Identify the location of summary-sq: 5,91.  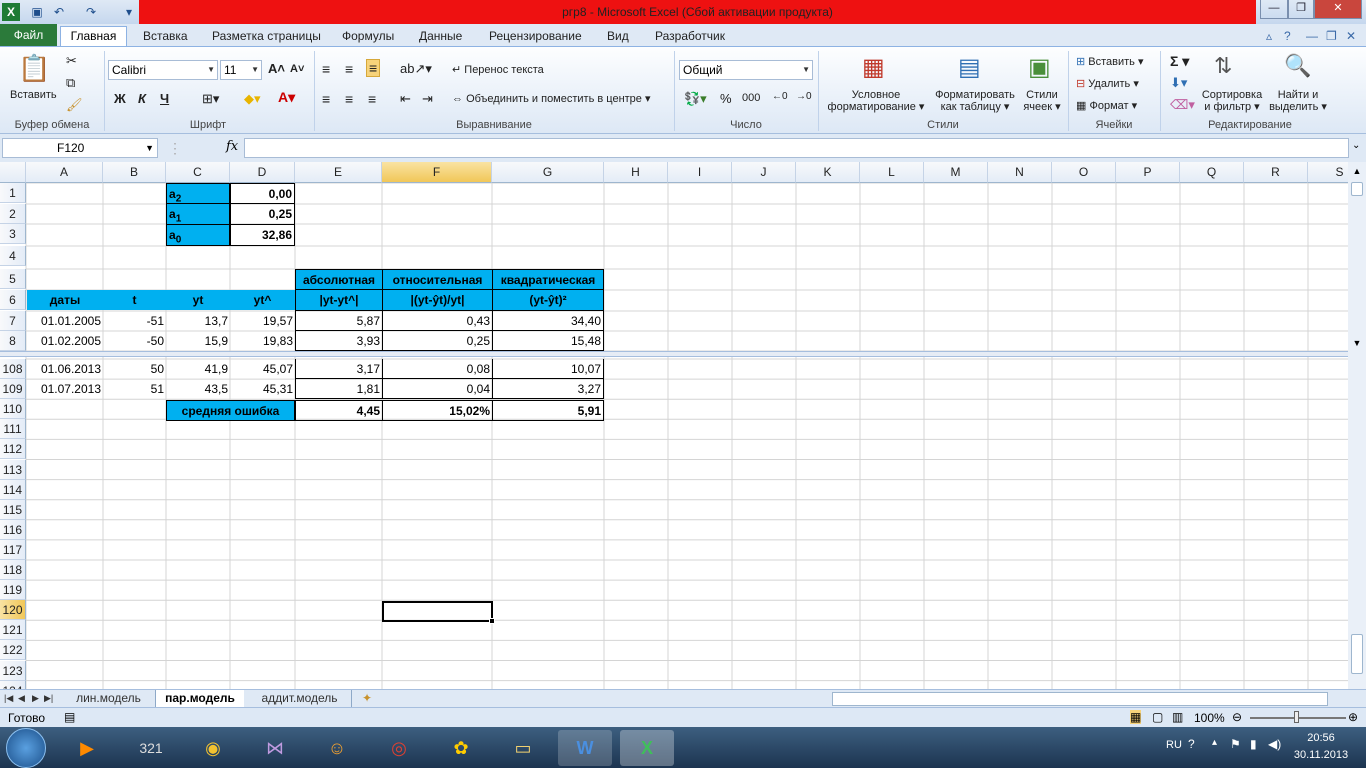
(548, 410).